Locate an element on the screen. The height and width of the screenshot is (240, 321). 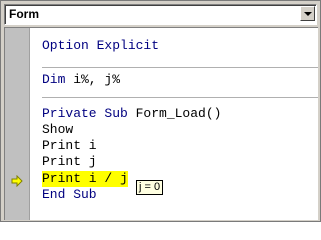
code-line-current: Print i / j is located at coordinates (85, 179).